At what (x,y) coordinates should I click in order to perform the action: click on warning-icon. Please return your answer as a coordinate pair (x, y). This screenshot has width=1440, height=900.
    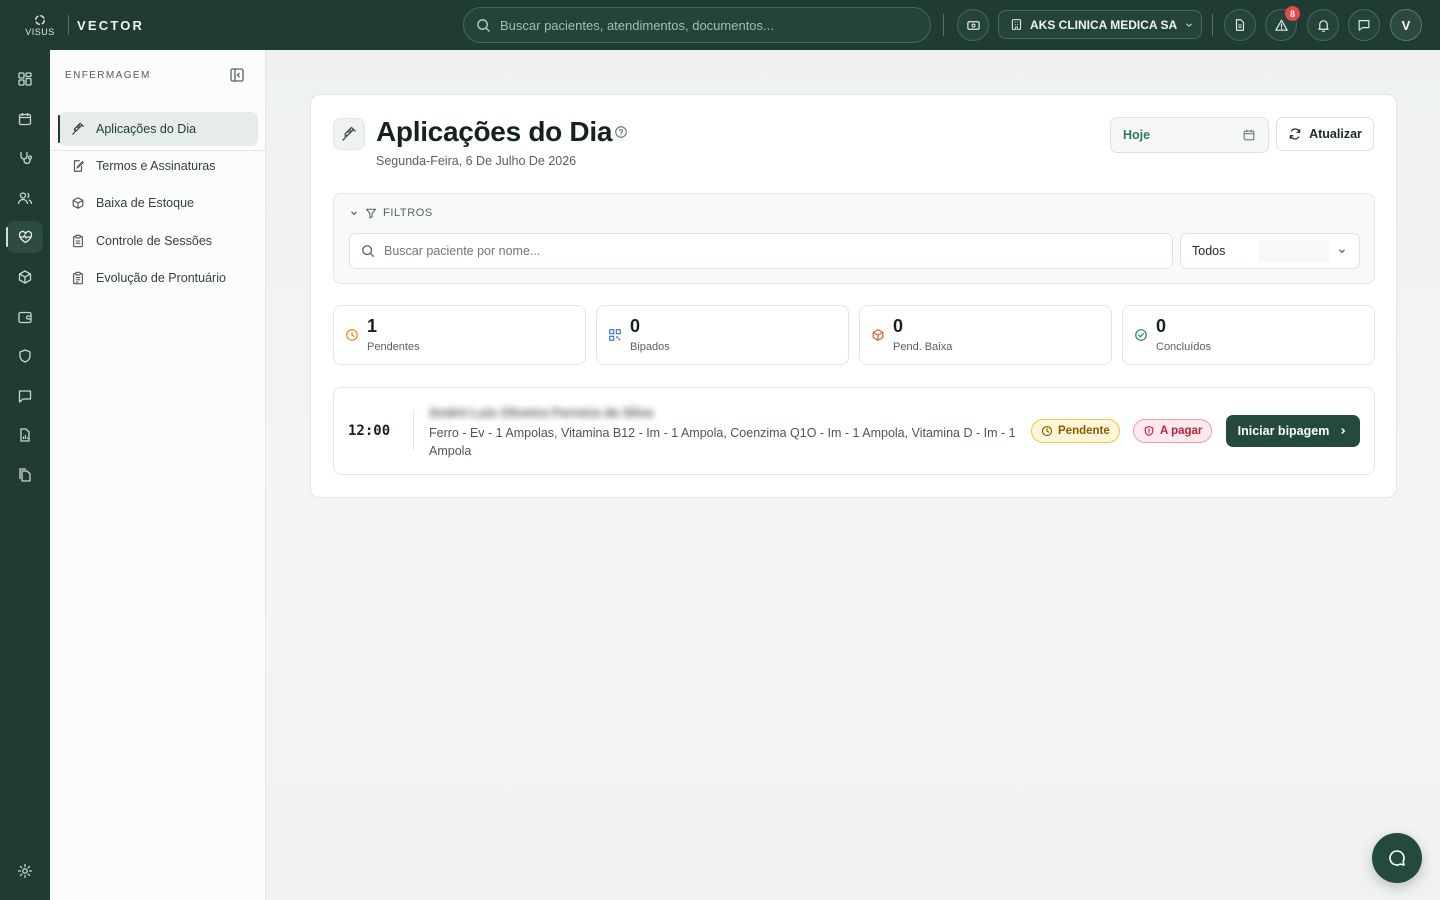
    Looking at the image, I should click on (1281, 25).